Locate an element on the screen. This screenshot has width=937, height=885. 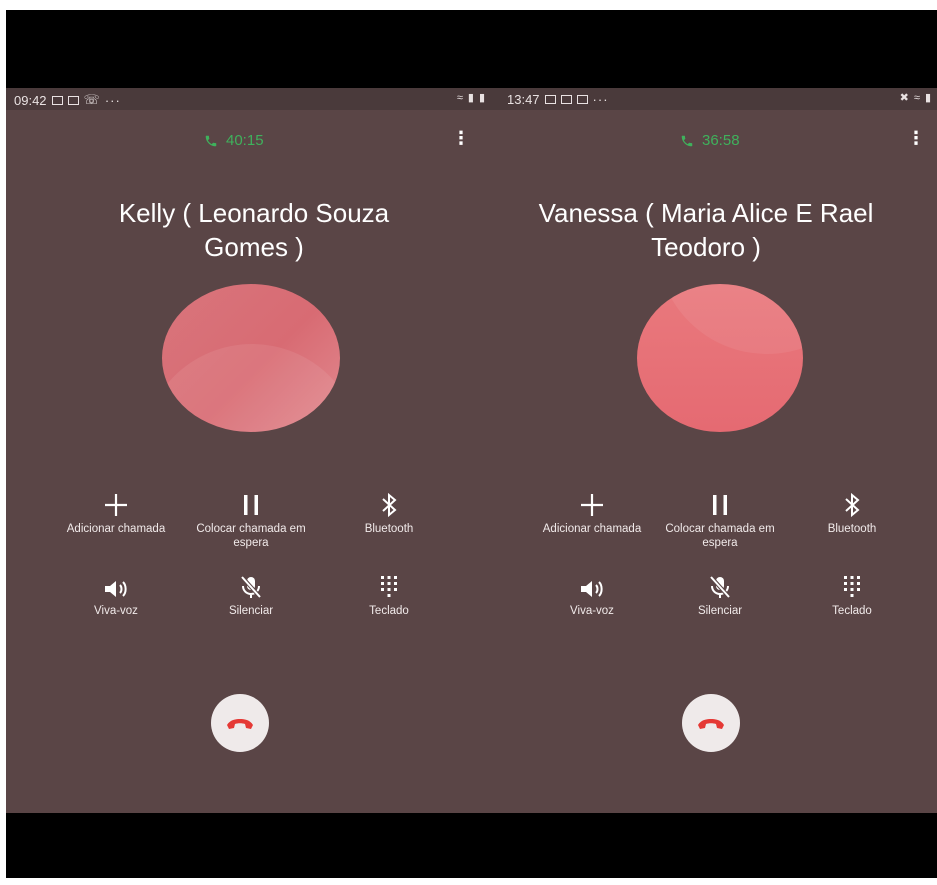
status-time: 13:47 is located at coordinates (523, 99).